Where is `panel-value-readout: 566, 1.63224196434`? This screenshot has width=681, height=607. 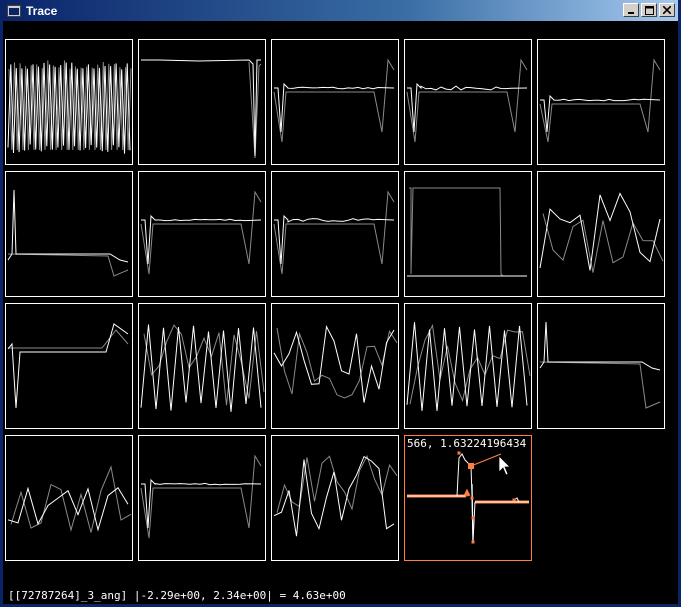
panel-value-readout: 566, 1.63224196434 is located at coordinates (467, 443).